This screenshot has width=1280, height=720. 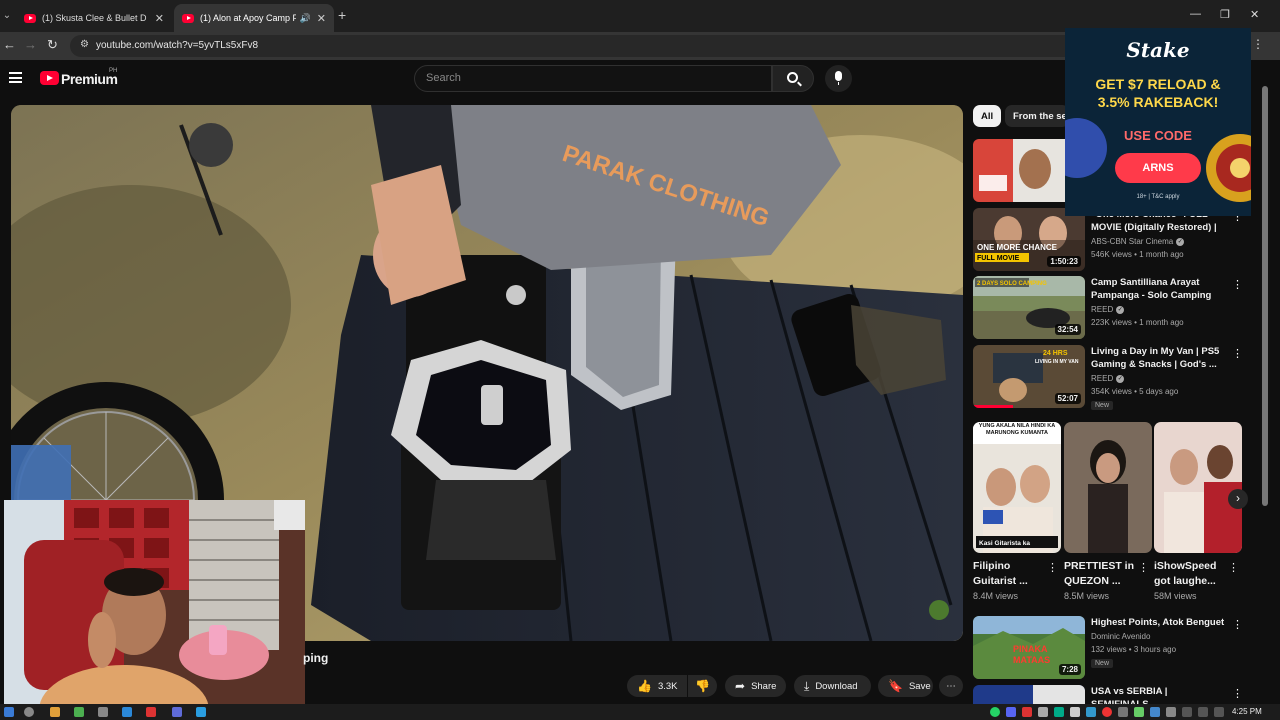 I want to click on start-icon, so click(x=9, y=712).